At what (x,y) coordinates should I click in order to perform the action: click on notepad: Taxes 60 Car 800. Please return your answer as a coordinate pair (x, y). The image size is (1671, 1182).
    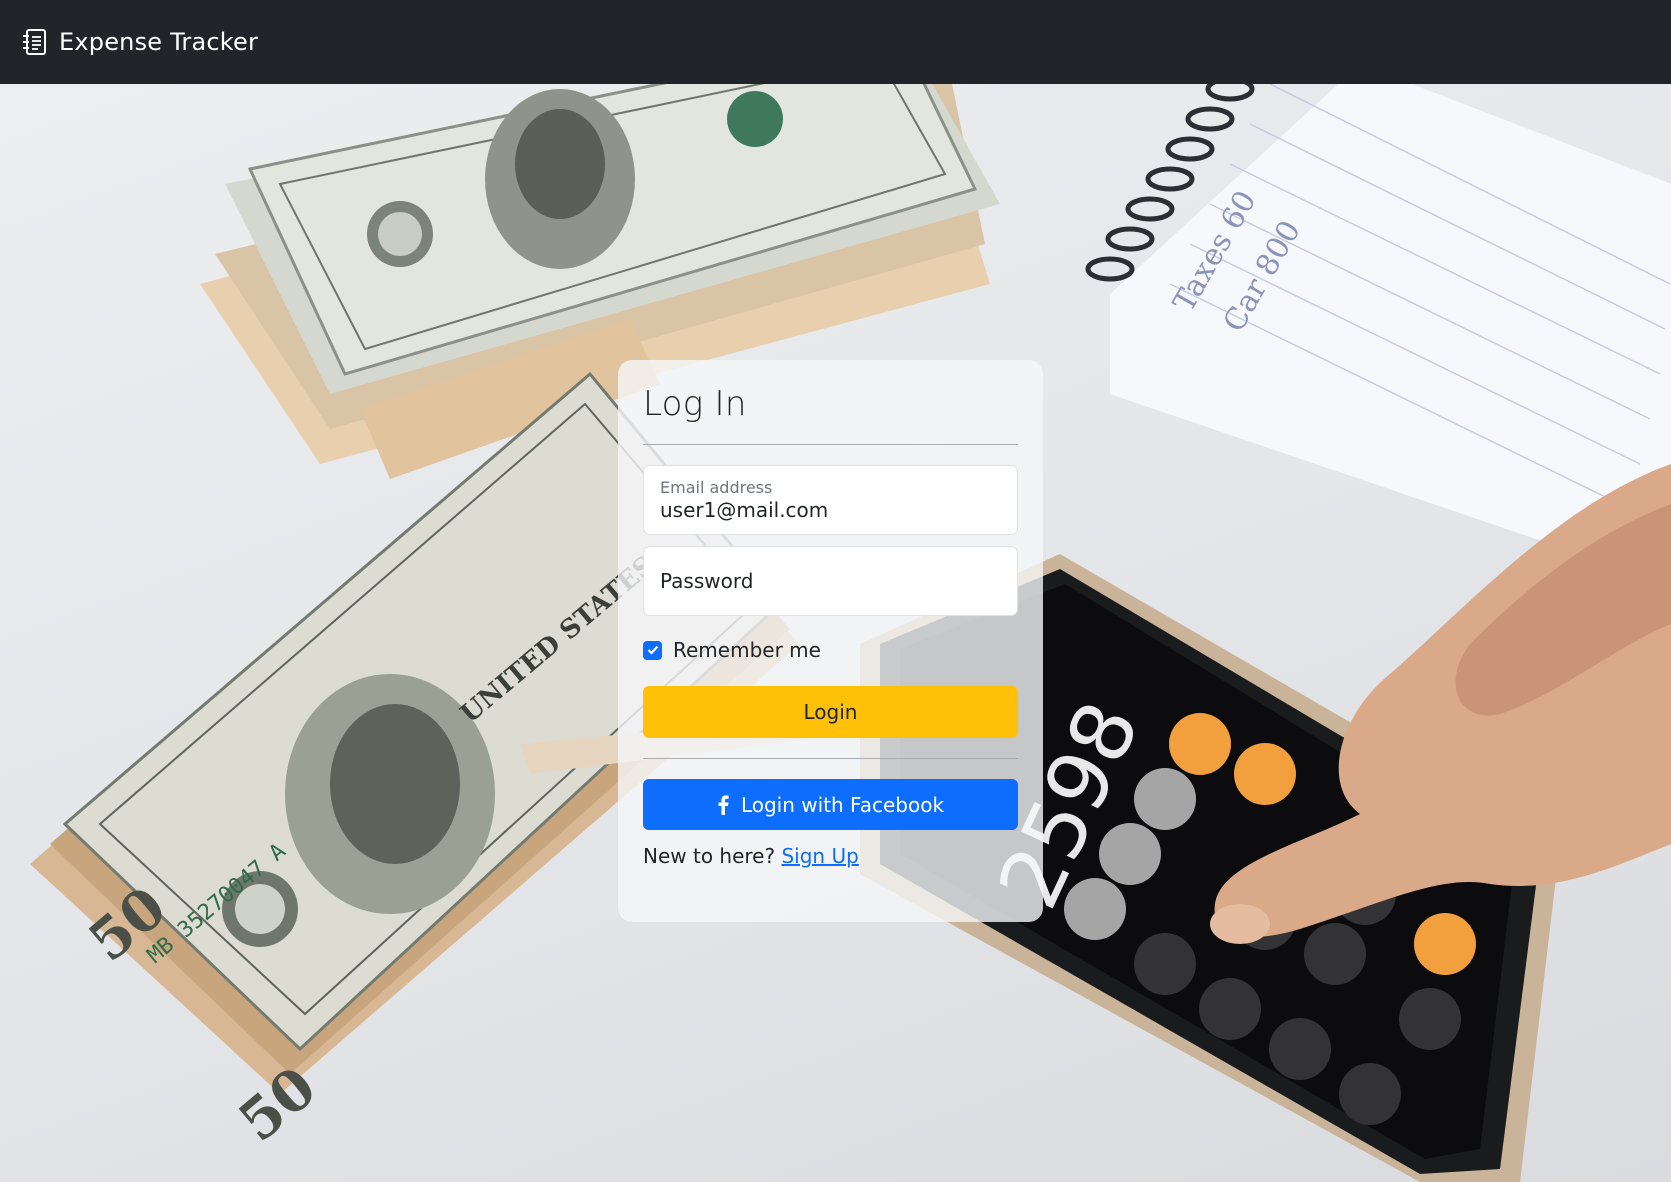
    Looking at the image, I should click on (1378, 319).